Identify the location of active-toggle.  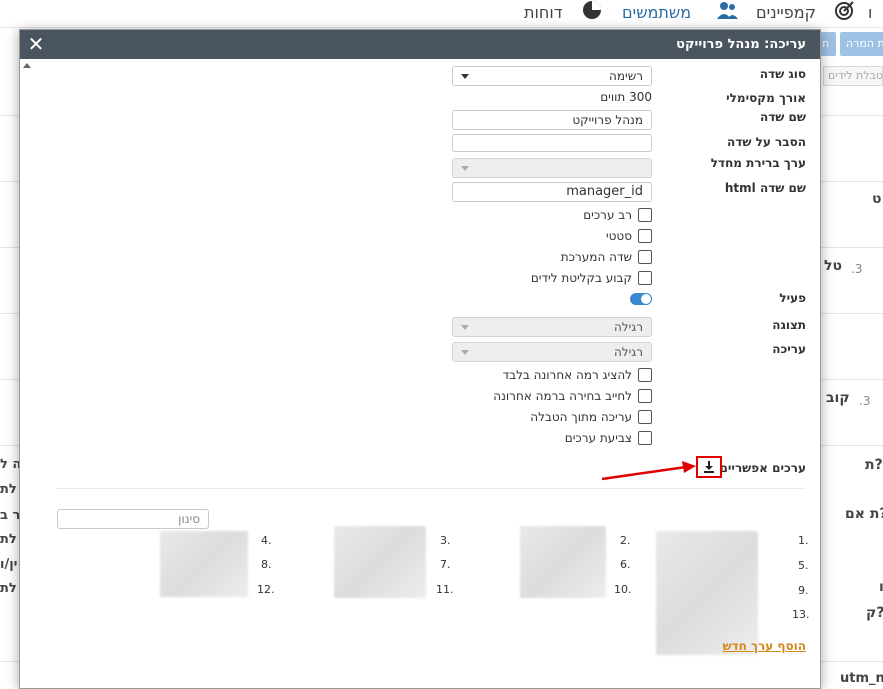
(641, 299).